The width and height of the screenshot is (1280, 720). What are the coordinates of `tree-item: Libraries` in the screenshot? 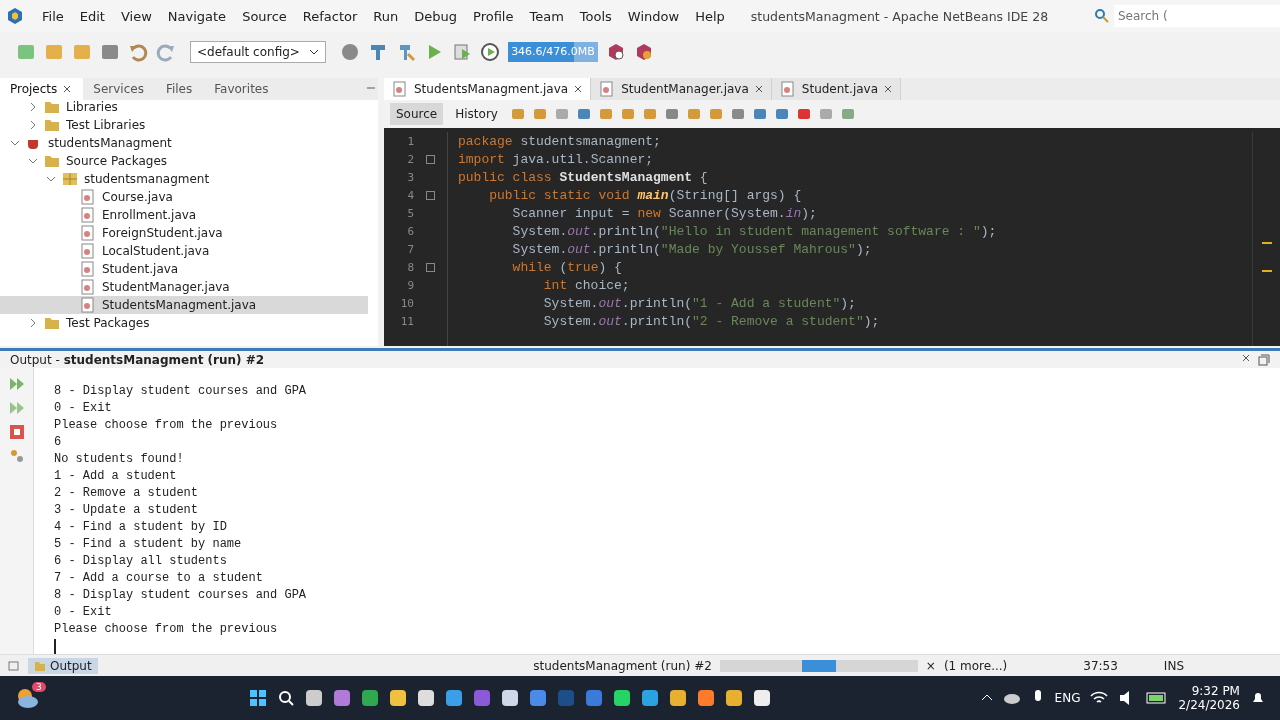 It's located at (184, 108).